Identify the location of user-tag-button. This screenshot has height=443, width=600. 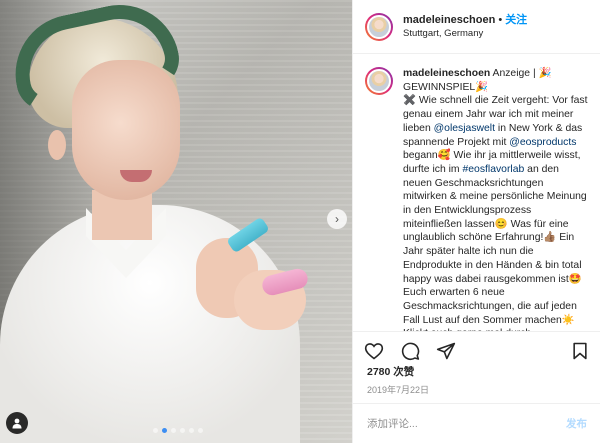
(17, 423).